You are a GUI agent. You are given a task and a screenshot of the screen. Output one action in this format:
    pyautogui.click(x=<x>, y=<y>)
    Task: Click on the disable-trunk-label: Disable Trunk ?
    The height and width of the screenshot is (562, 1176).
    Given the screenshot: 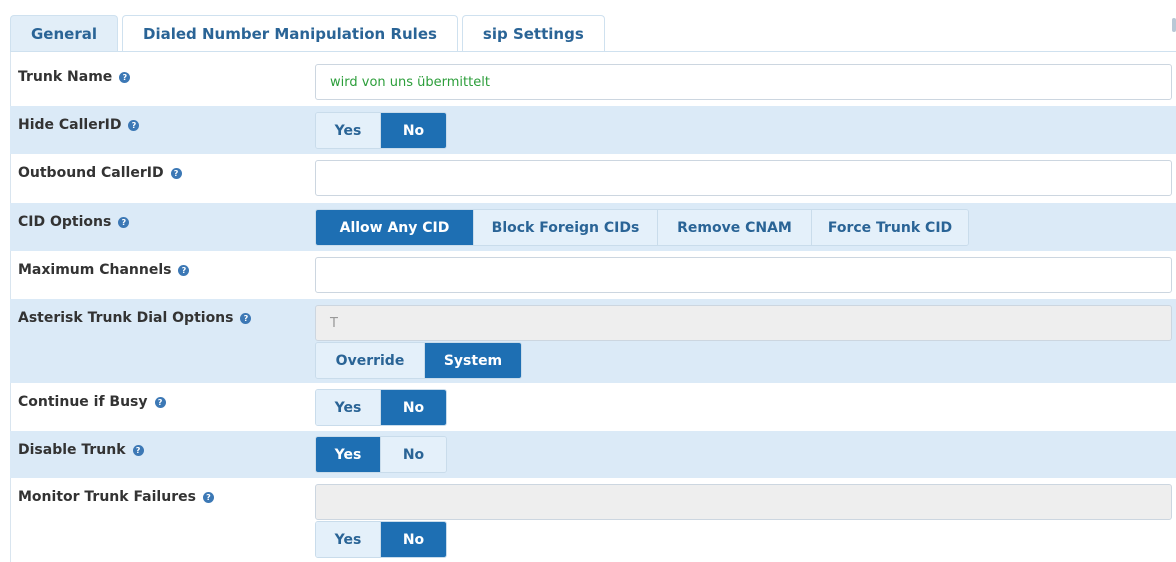 What is the action you would take?
    pyautogui.click(x=81, y=450)
    